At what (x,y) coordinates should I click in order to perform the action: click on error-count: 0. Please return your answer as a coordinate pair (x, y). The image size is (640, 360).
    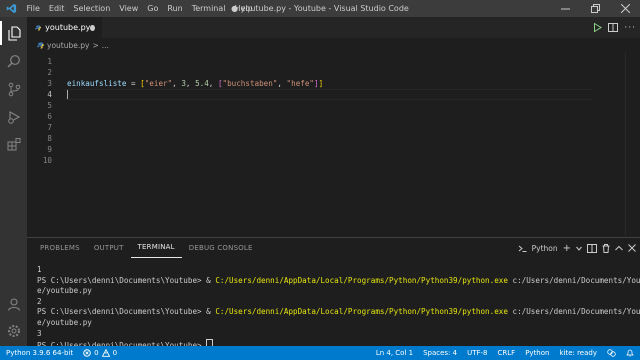
    Looking at the image, I should click on (96, 353).